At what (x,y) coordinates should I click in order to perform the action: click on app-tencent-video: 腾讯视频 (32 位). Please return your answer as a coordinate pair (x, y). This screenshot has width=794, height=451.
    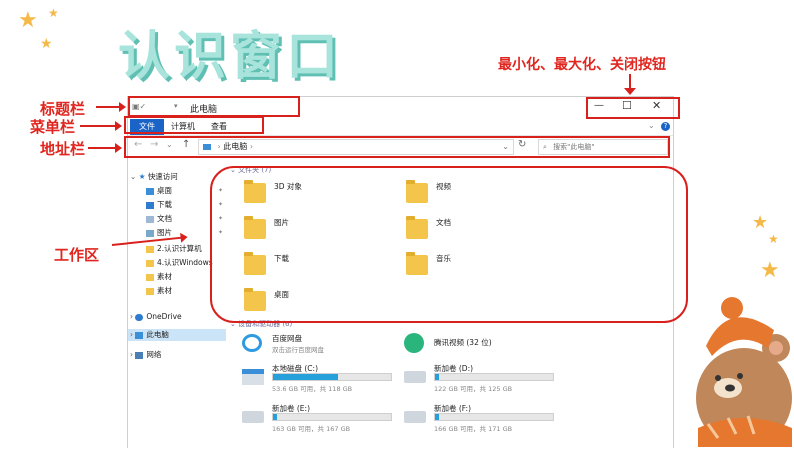
    Looking at the image, I should click on (479, 344).